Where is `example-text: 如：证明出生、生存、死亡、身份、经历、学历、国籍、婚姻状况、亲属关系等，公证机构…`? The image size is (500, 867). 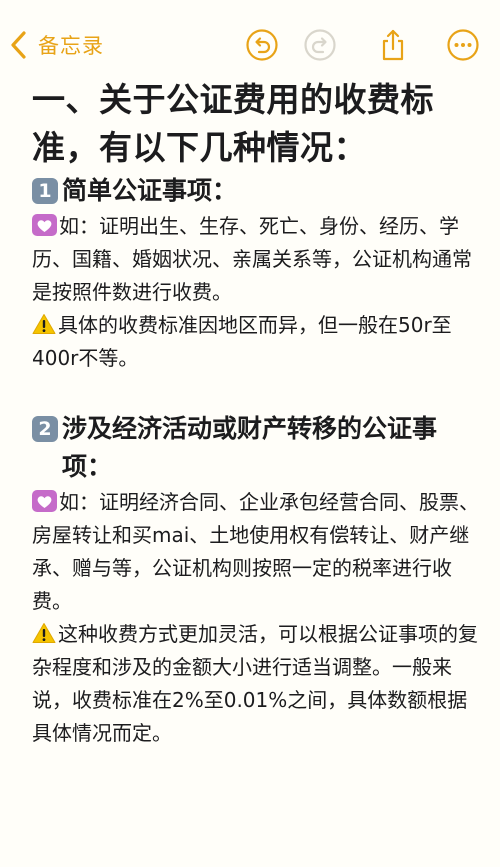
example-text: 如：证明出生、生存、死亡、身份、经历、学历、国籍、婚姻状况、亲属关系等，公证机构… is located at coordinates (252, 259).